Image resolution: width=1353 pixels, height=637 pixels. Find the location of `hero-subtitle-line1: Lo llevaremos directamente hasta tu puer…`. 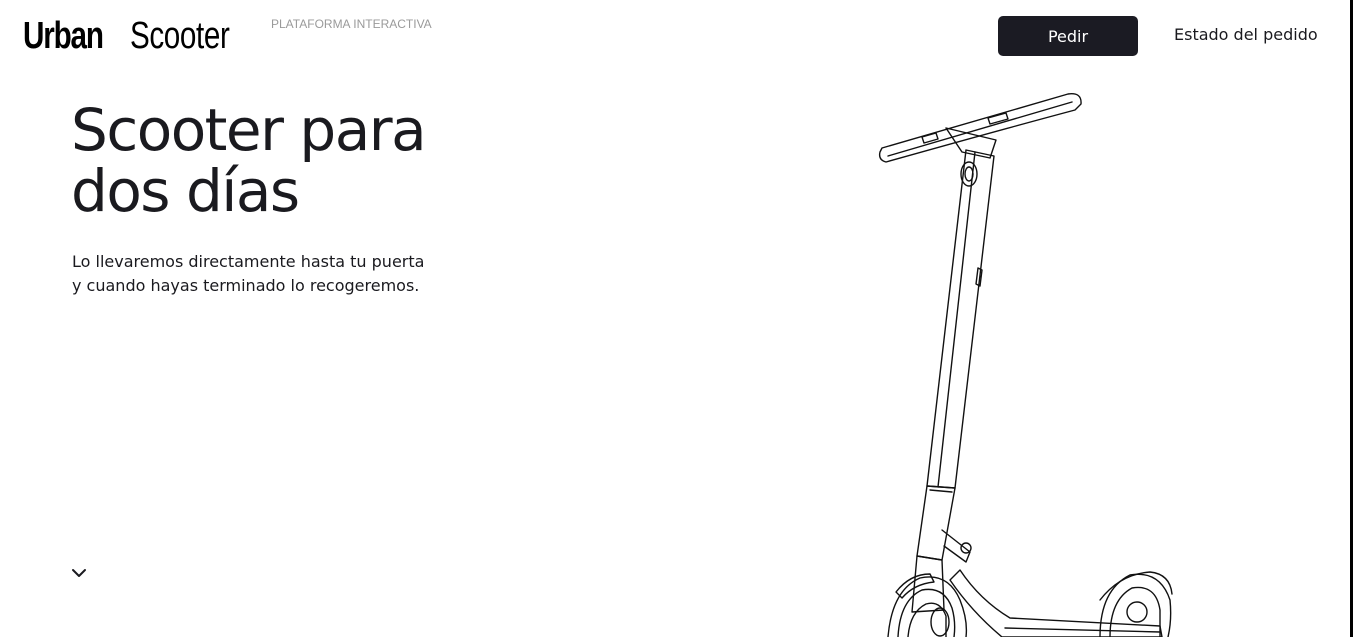

hero-subtitle-line1: Lo llevaremos directamente hasta tu puer… is located at coordinates (248, 261).